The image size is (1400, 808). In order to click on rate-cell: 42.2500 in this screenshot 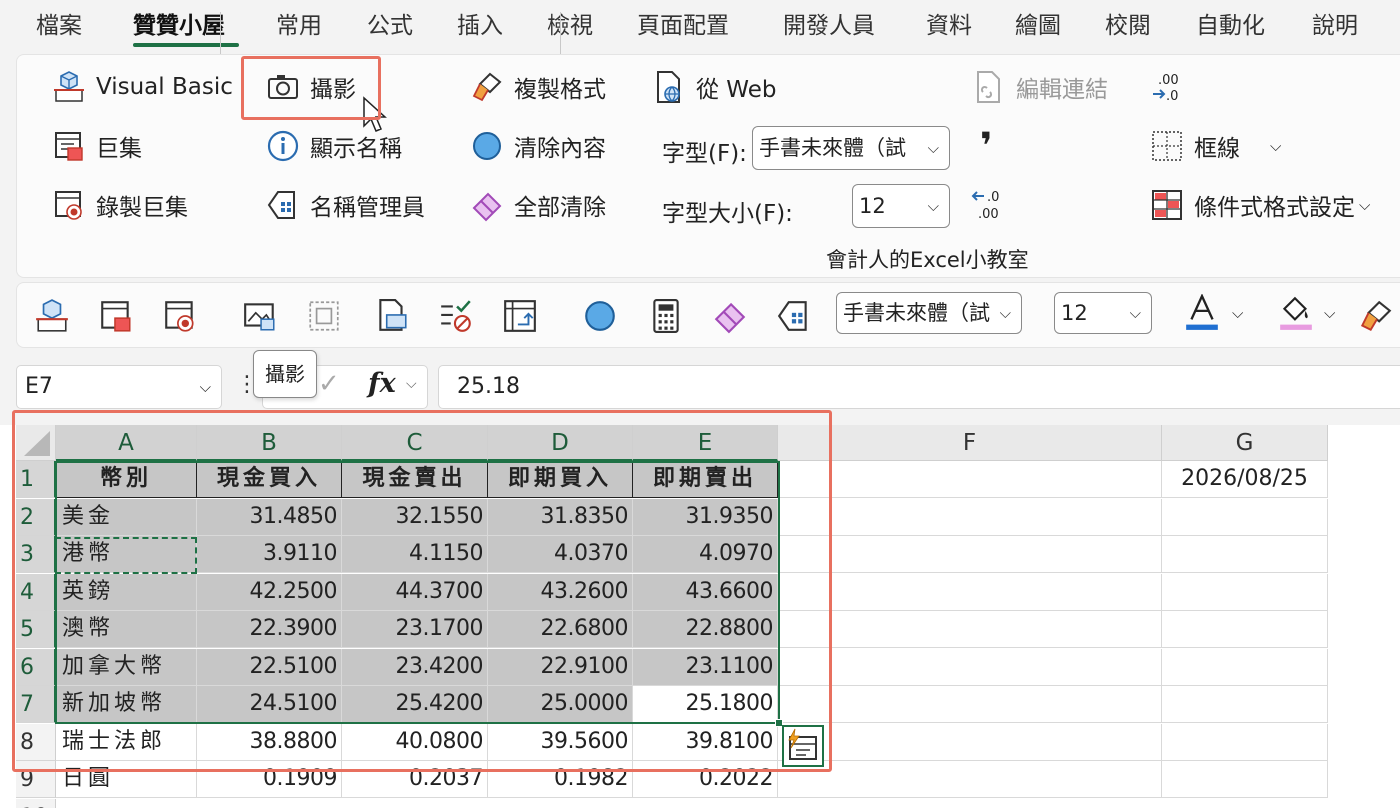, I will do `click(269, 592)`.